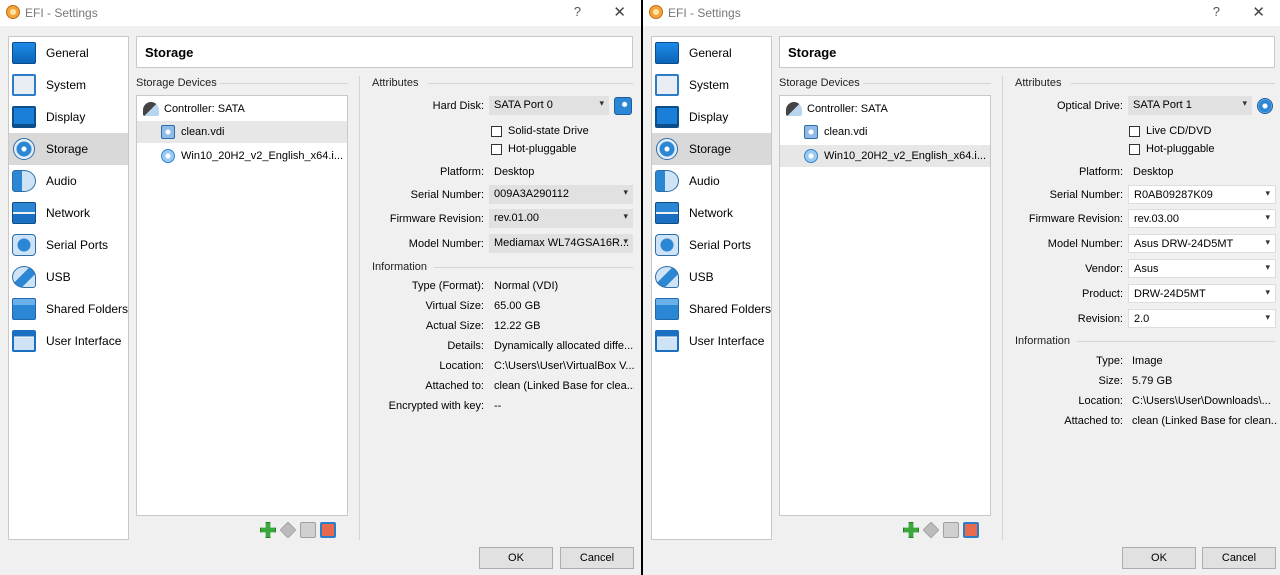  What do you see at coordinates (1202, 293) in the screenshot?
I see `product-field: DRW-24D5MT` at bounding box center [1202, 293].